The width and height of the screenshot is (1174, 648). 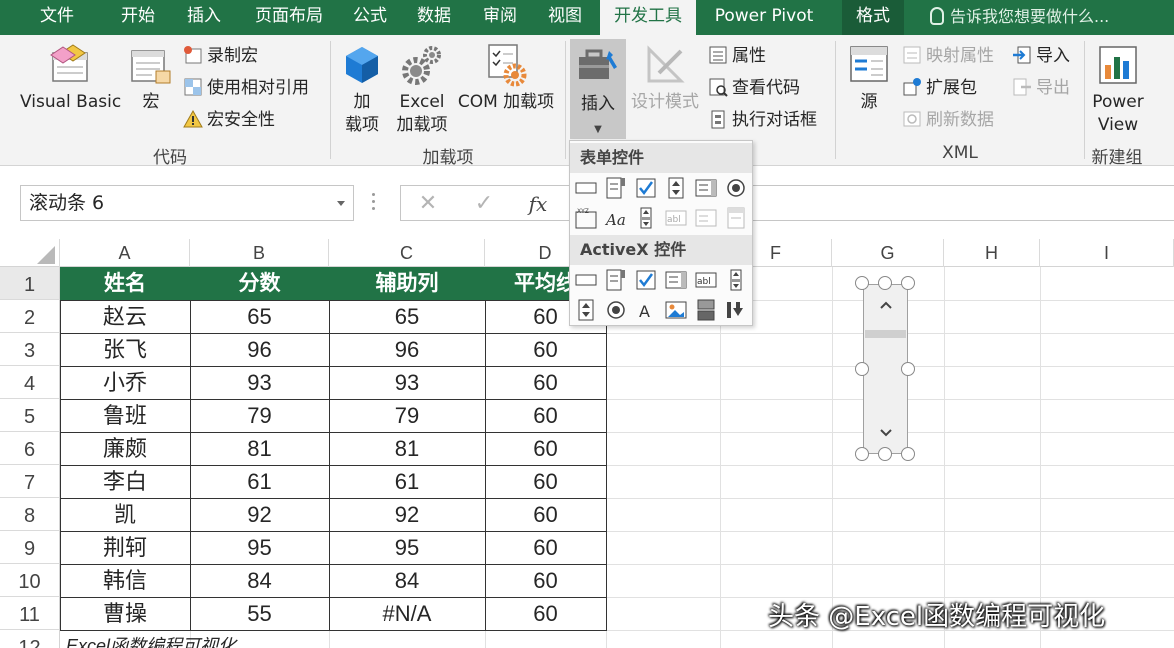 What do you see at coordinates (30, 639) in the screenshot?
I see `row-header: 12` at bounding box center [30, 639].